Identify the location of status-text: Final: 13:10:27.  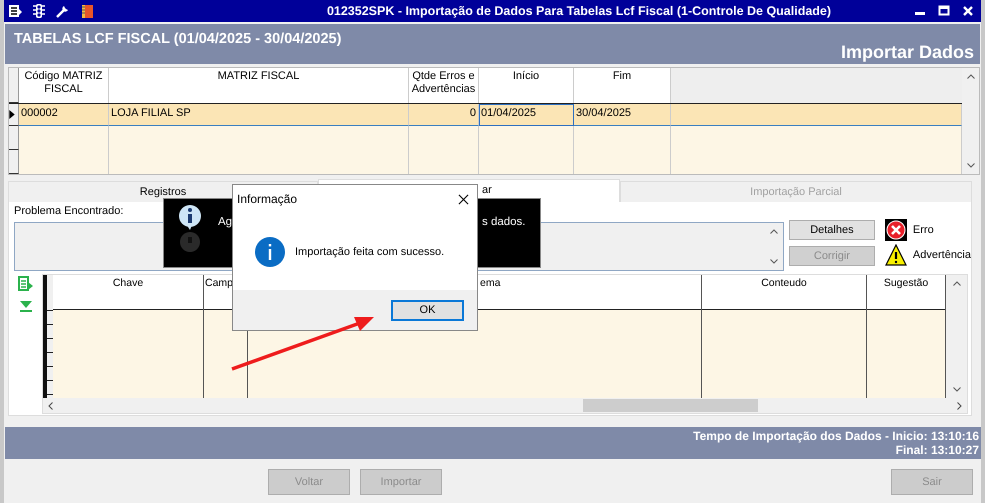
(937, 450).